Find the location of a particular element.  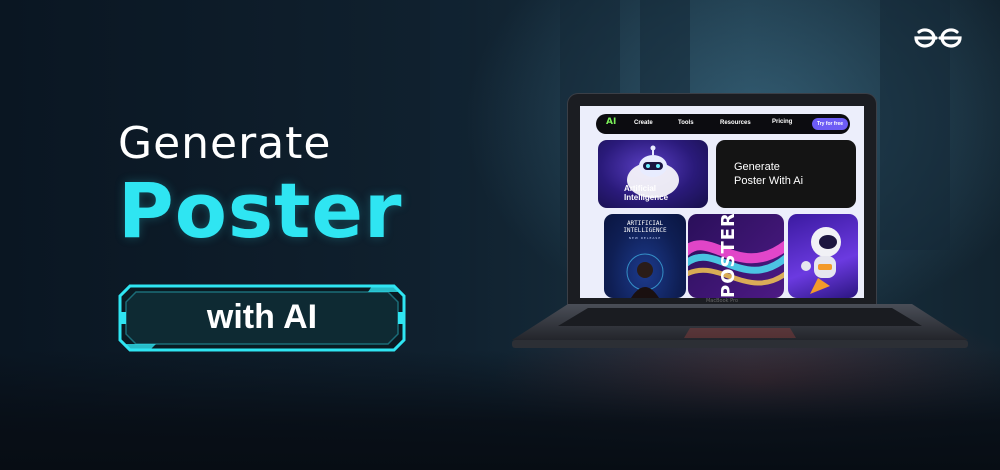

with-ai-badge: with AI is located at coordinates (262, 318).